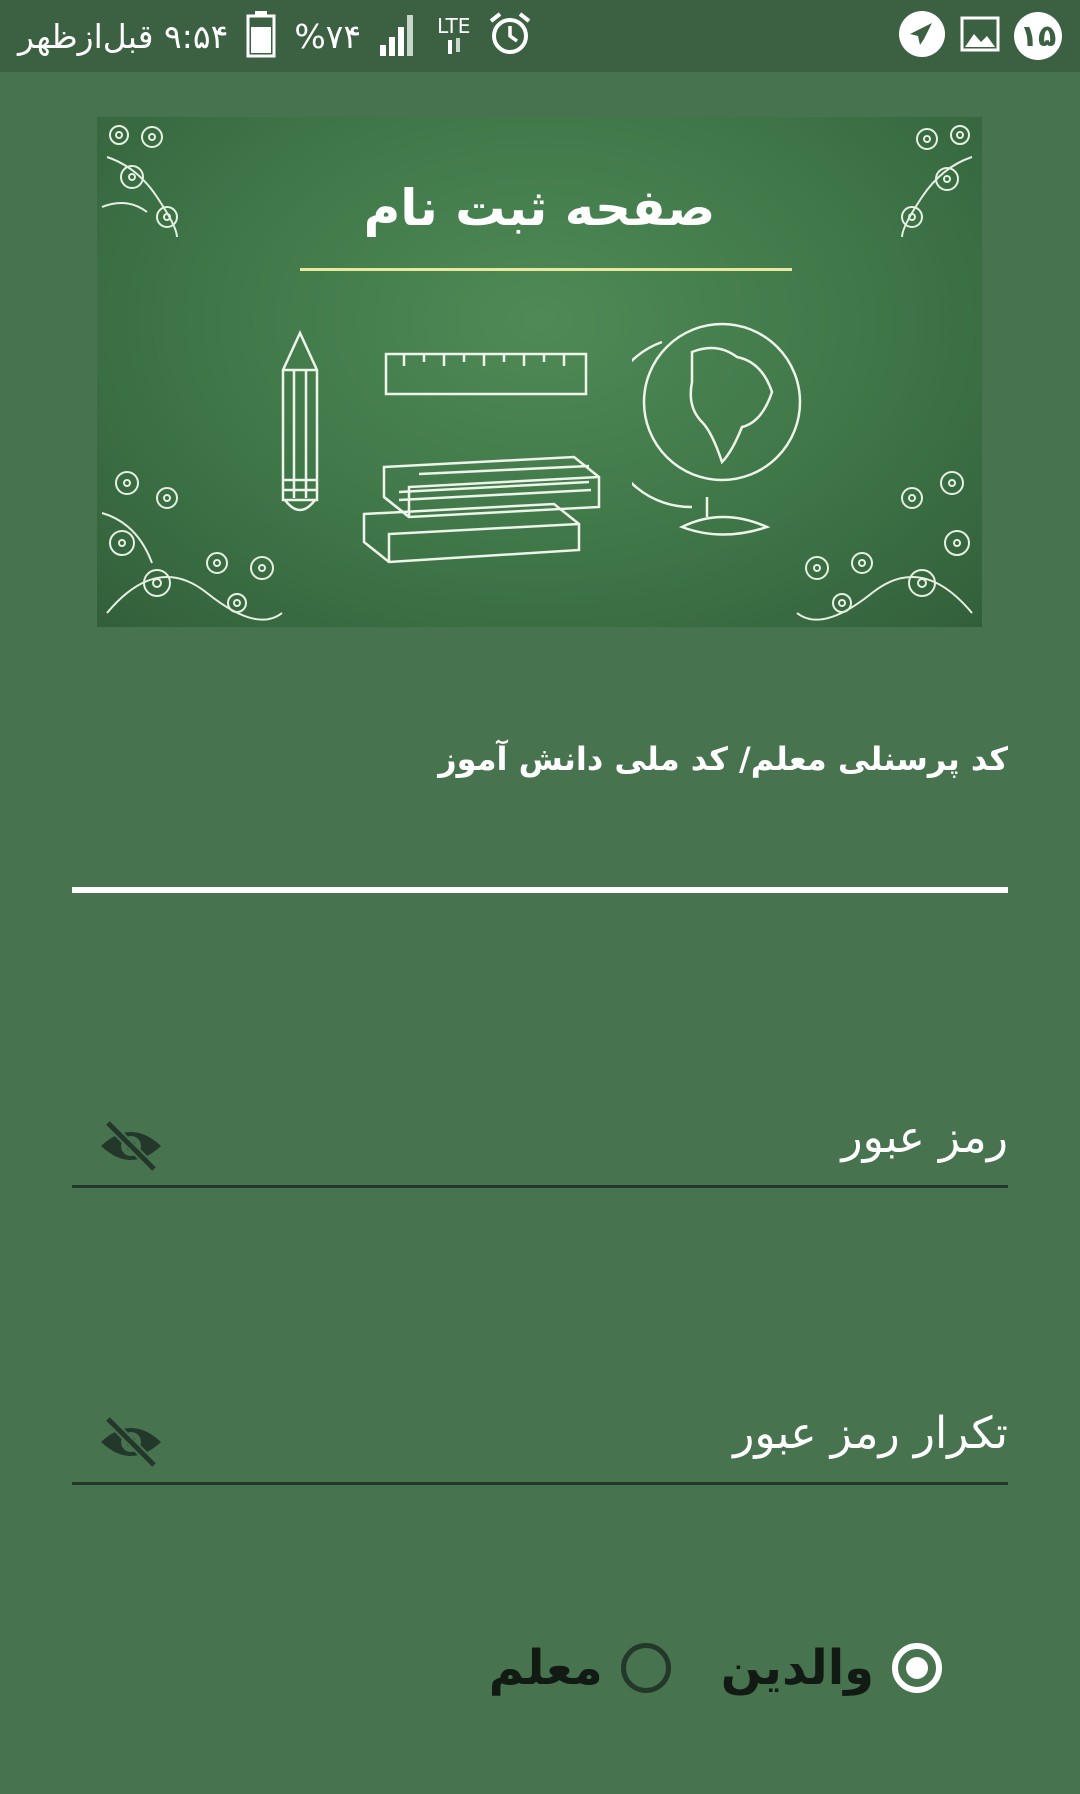 The height and width of the screenshot is (1794, 1080). What do you see at coordinates (131, 1442) in the screenshot?
I see `password-repeat-visibility-off-icon` at bounding box center [131, 1442].